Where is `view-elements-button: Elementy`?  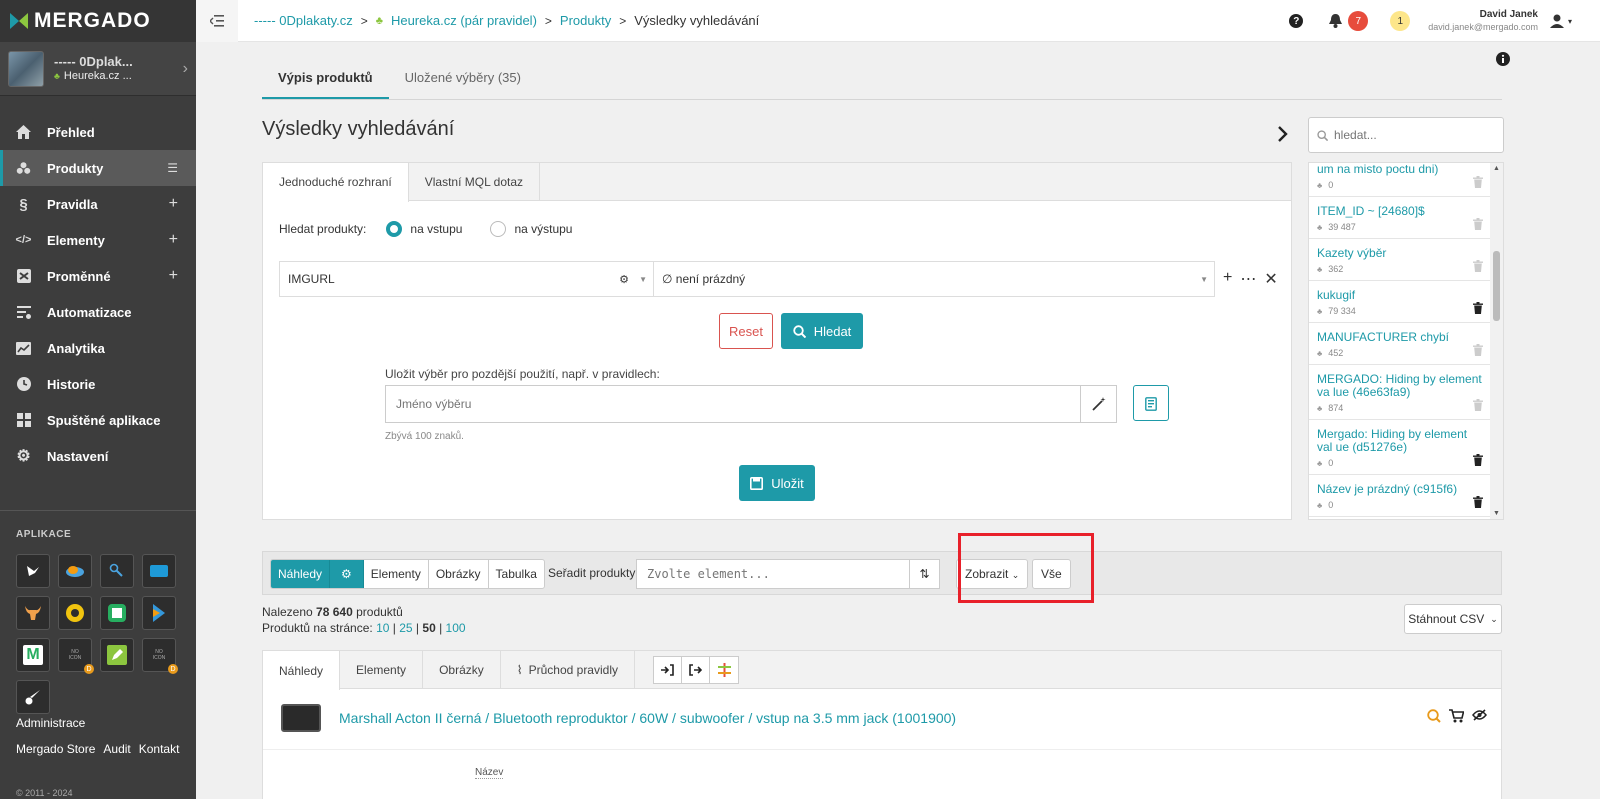
view-elements-button: Elementy is located at coordinates (396, 574).